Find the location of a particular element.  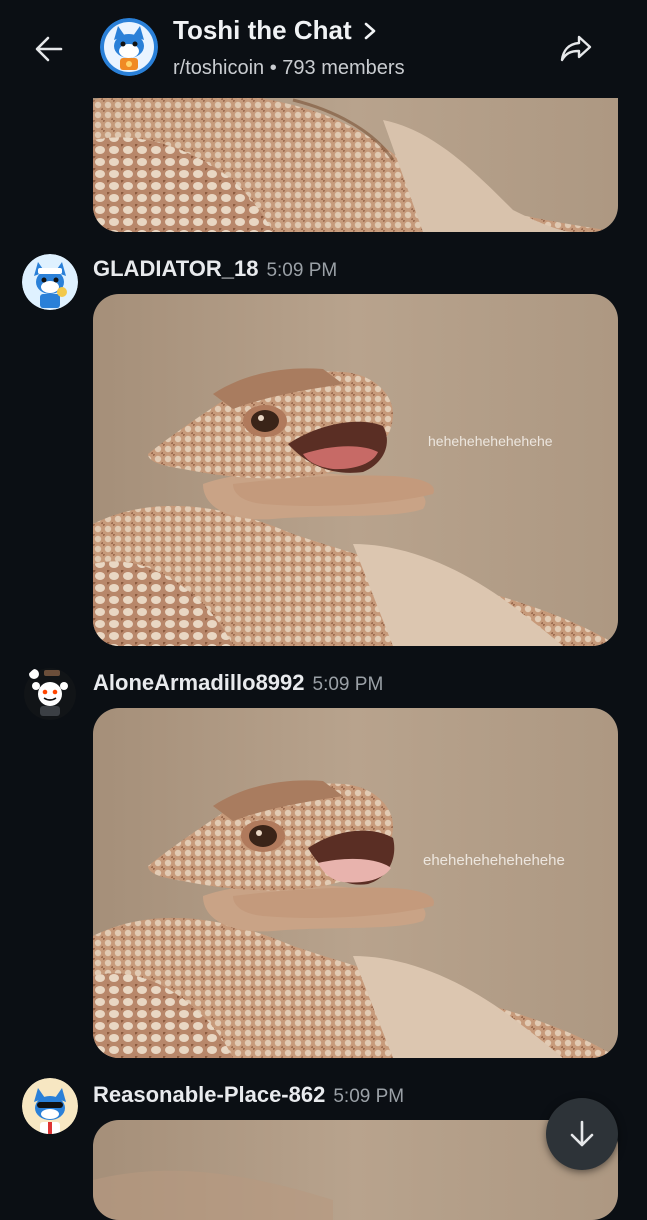

message-meta: GLADIATOR_18 5:09 PM is located at coordinates (215, 269).